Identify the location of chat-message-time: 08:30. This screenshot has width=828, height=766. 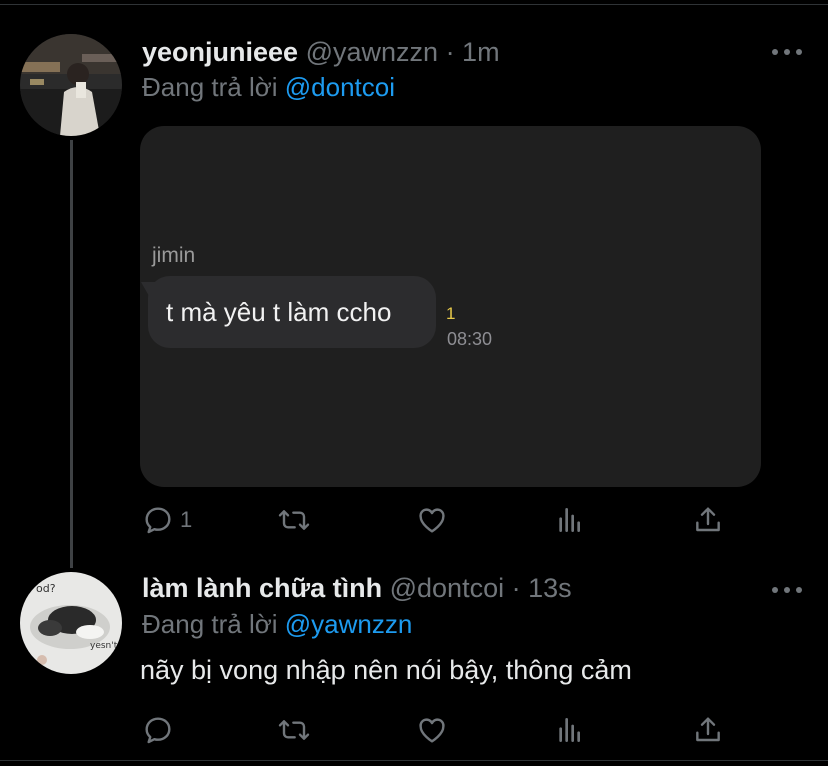
(470, 339).